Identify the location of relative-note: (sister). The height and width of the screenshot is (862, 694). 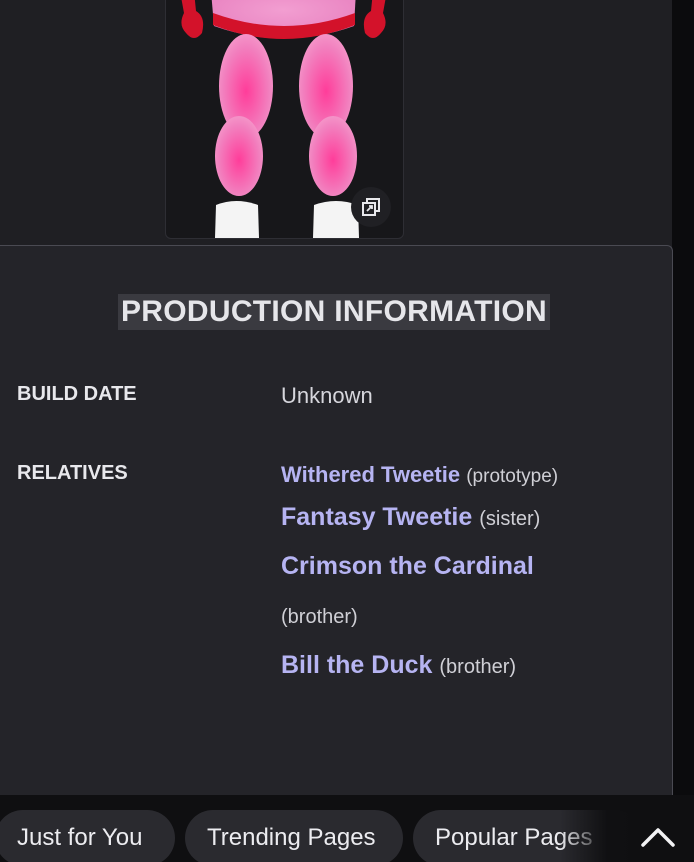
(510, 519).